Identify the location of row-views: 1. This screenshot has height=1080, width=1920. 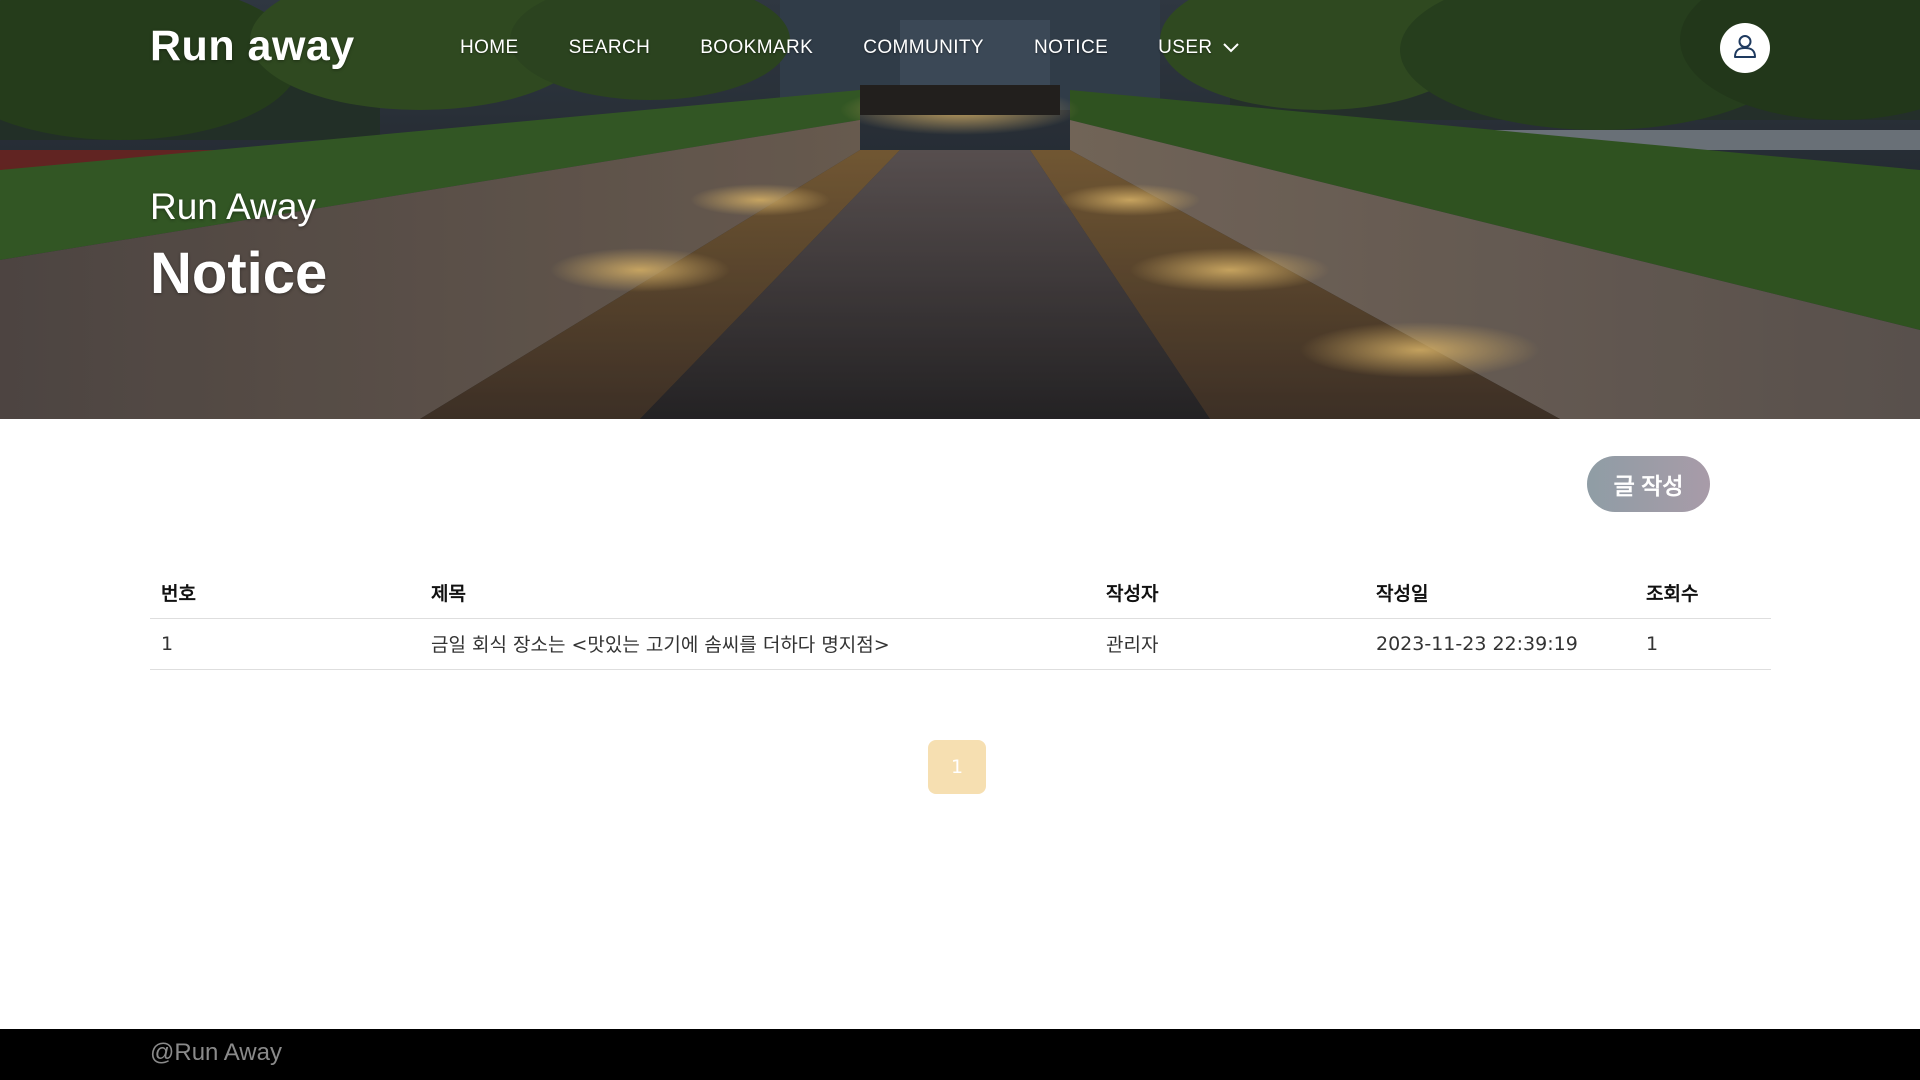
(1703, 644).